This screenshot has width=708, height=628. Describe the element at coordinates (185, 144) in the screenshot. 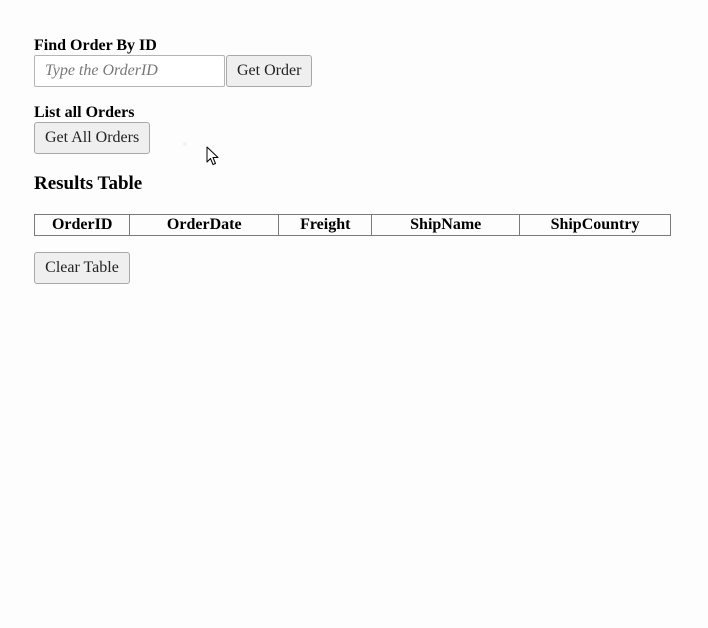

I see `decorative-dot` at that location.